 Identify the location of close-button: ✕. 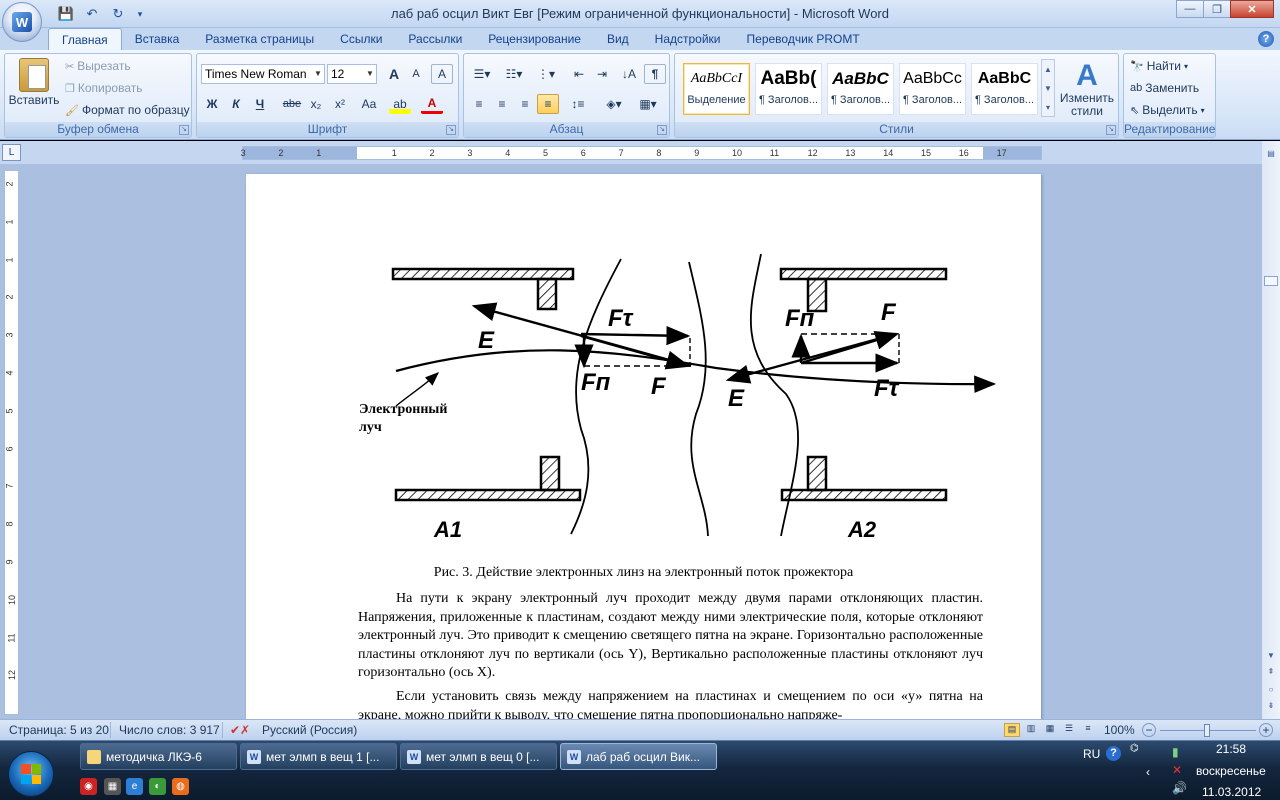
(1252, 9).